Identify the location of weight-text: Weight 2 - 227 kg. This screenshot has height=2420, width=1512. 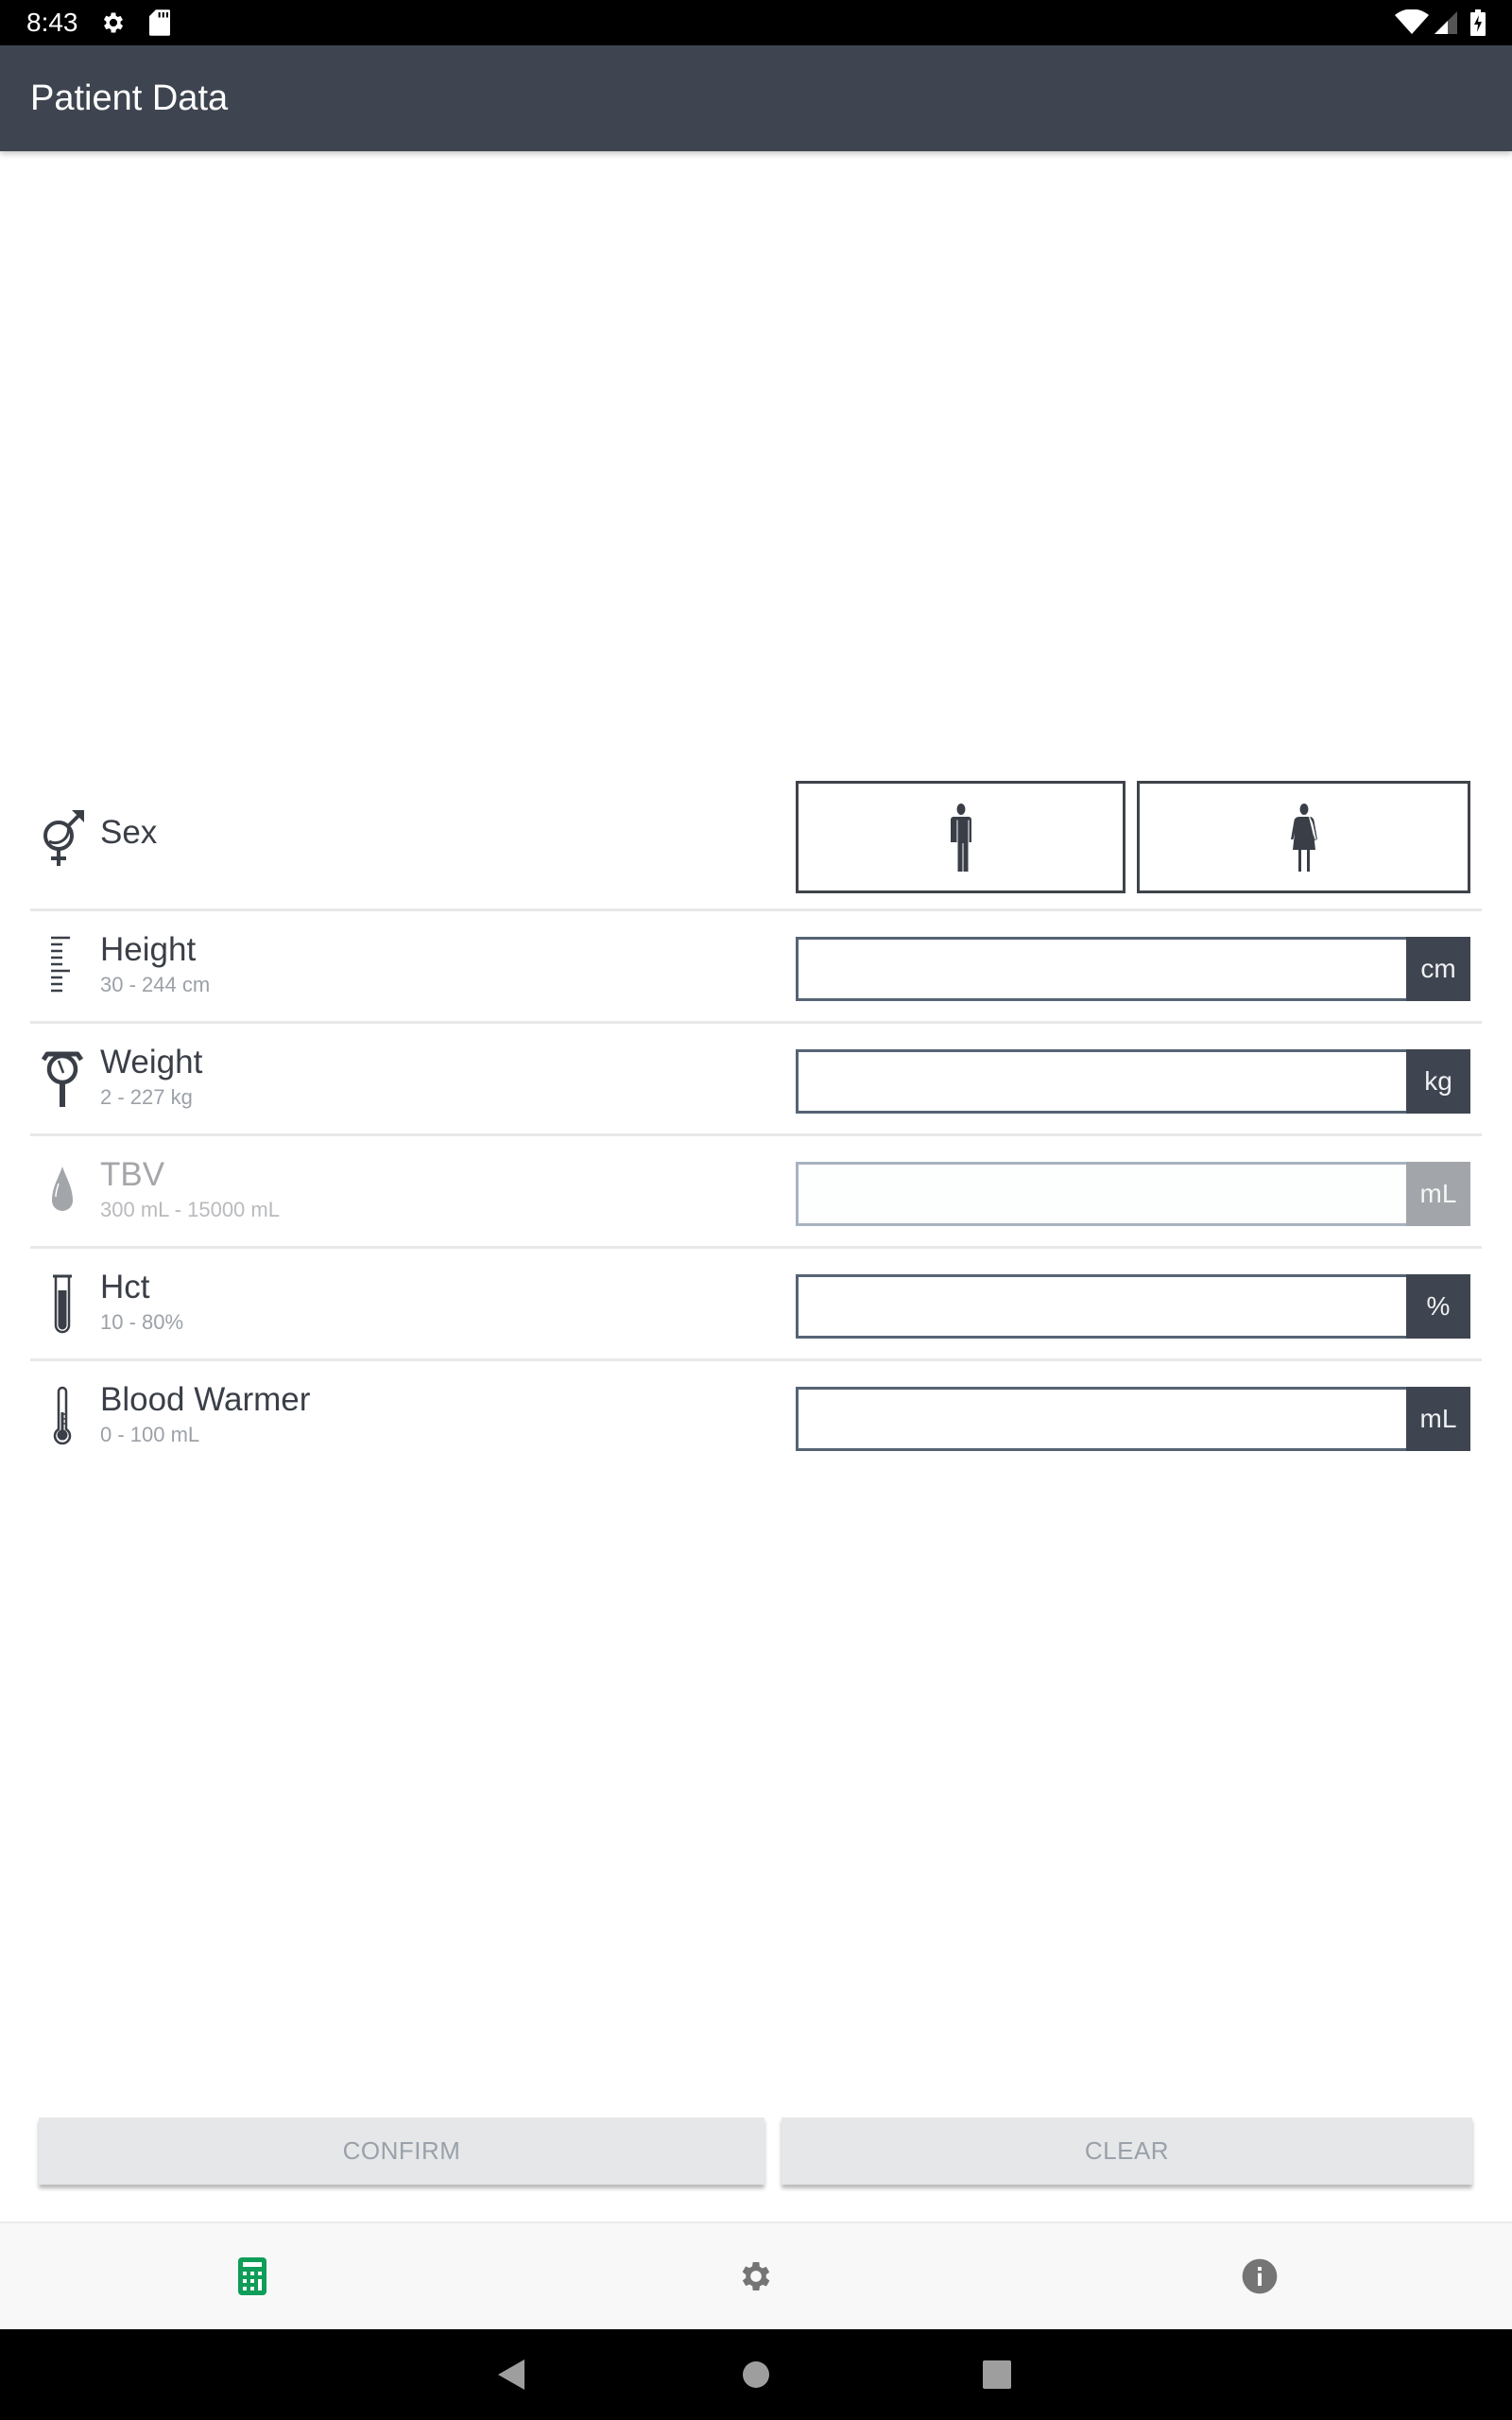
(151, 1077).